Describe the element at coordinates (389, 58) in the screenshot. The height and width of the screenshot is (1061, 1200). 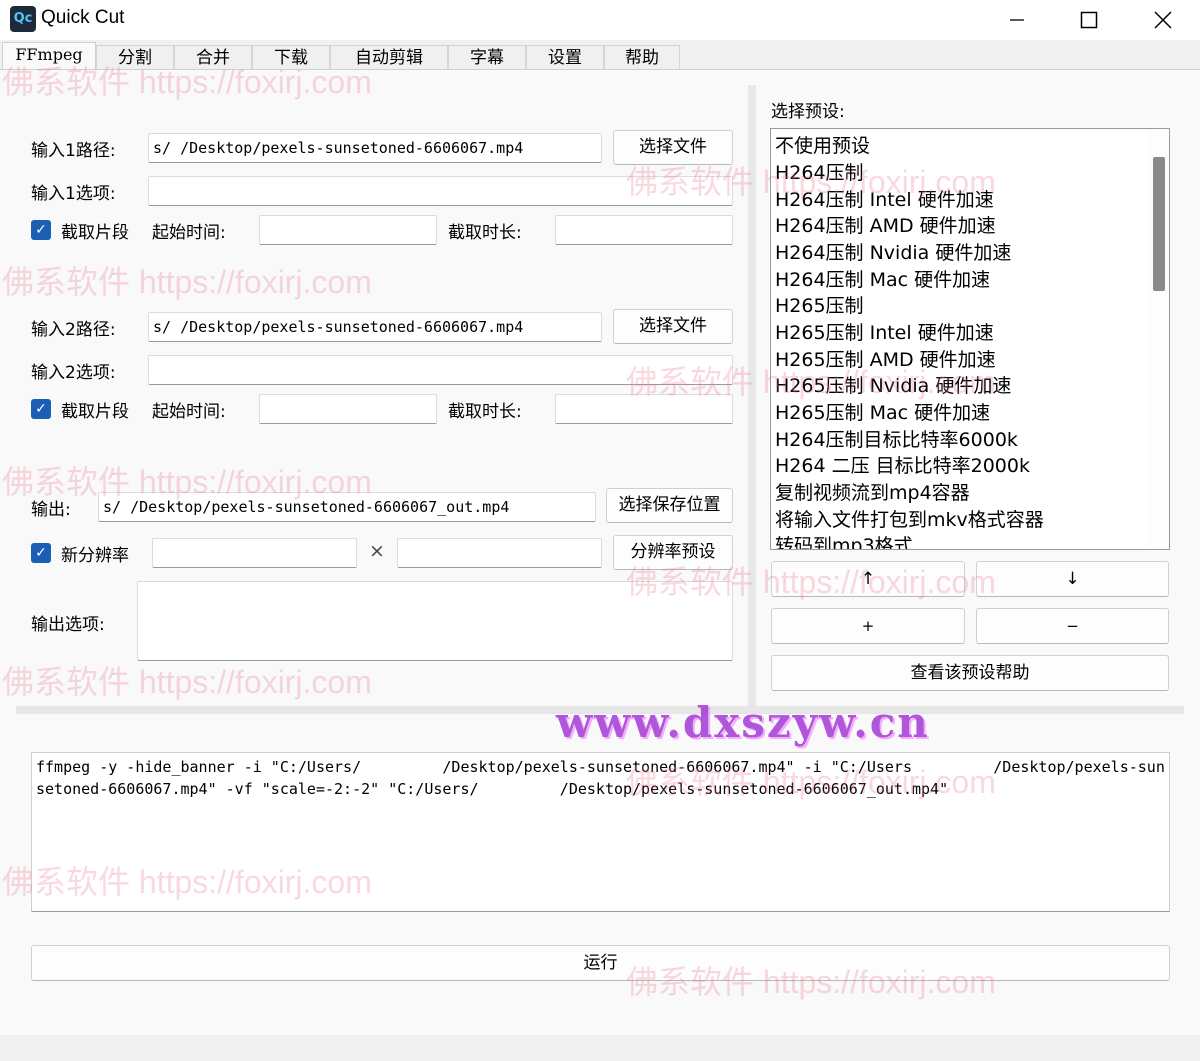
I see `tab-auto-edit: 自动剪辑` at that location.